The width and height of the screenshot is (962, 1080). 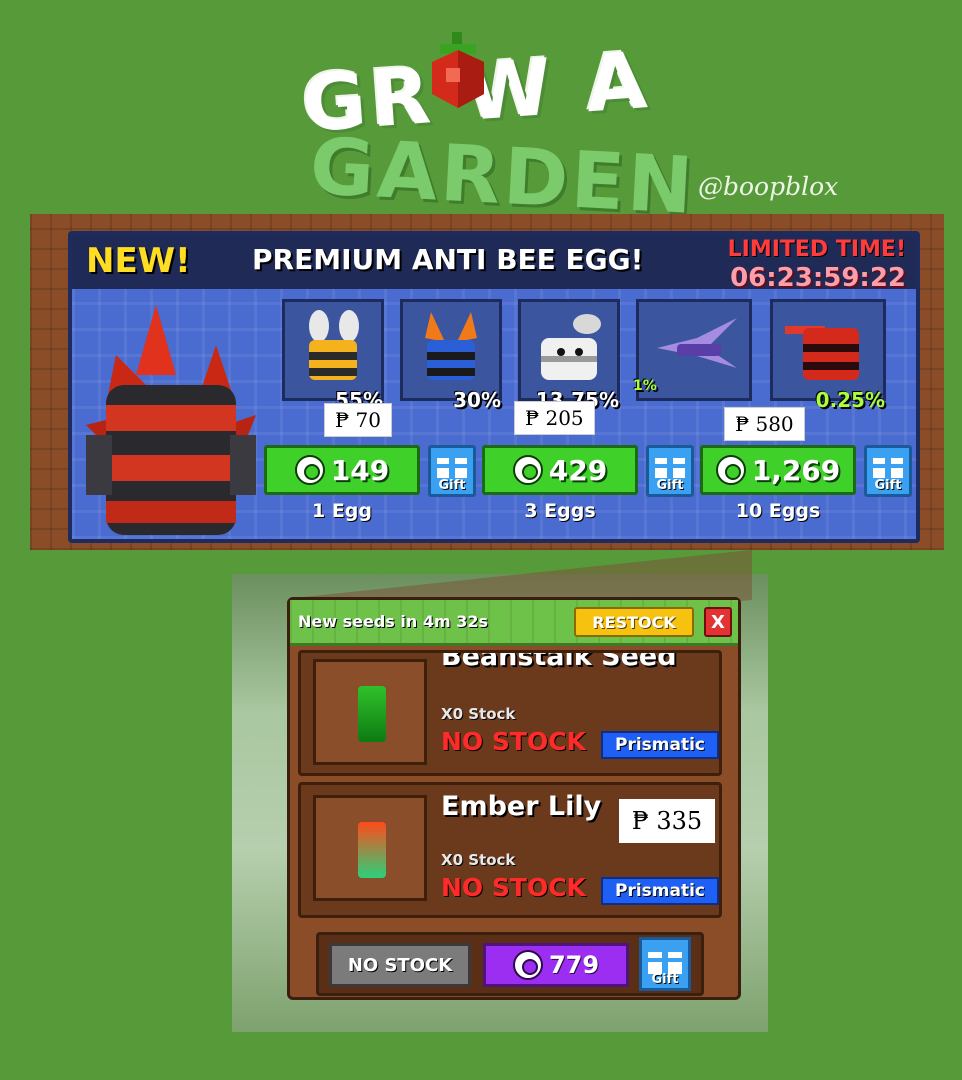 What do you see at coordinates (645, 386) in the screenshot?
I see `pet-chance: 1%` at bounding box center [645, 386].